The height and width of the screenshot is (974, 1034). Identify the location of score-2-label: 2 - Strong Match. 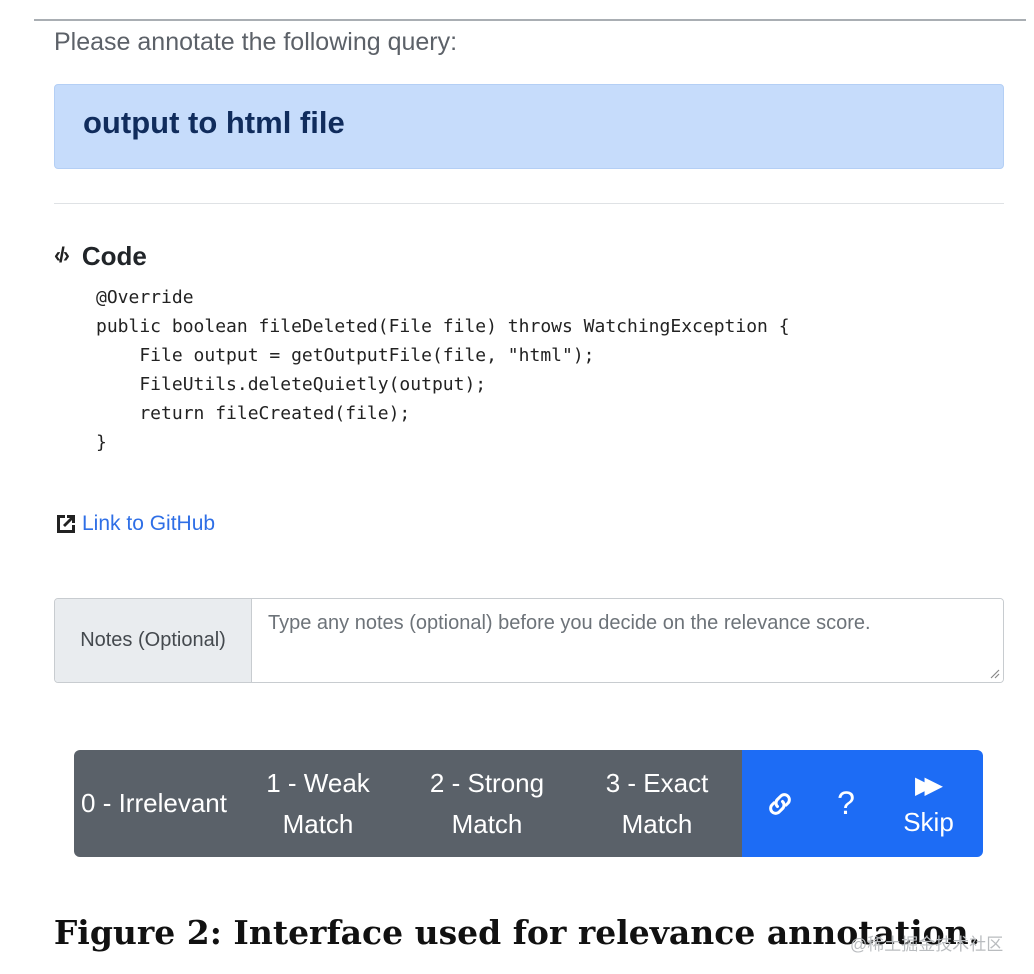
(487, 803).